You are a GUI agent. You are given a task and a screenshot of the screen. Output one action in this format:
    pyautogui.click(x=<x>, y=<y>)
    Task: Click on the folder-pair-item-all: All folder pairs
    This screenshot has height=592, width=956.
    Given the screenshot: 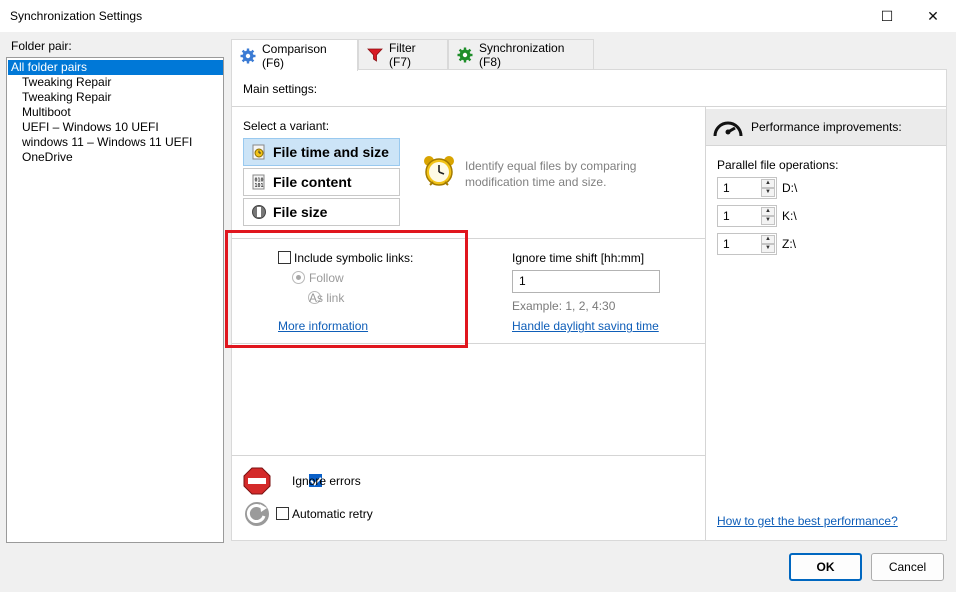 What is the action you would take?
    pyautogui.click(x=115, y=67)
    